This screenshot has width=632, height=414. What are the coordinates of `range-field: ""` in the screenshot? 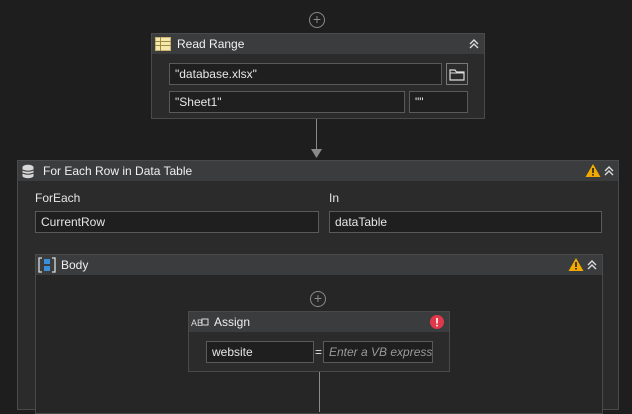 It's located at (438, 102).